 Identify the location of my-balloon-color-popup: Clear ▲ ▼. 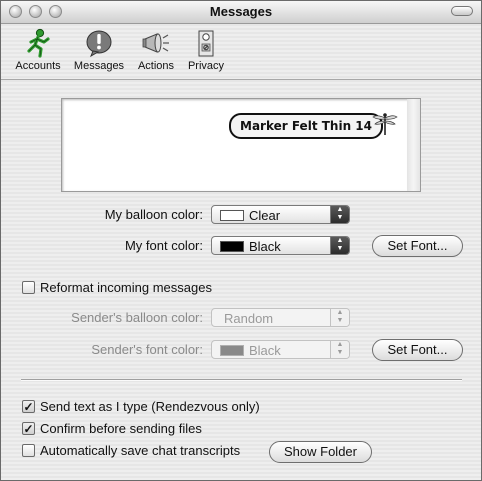
(280, 214).